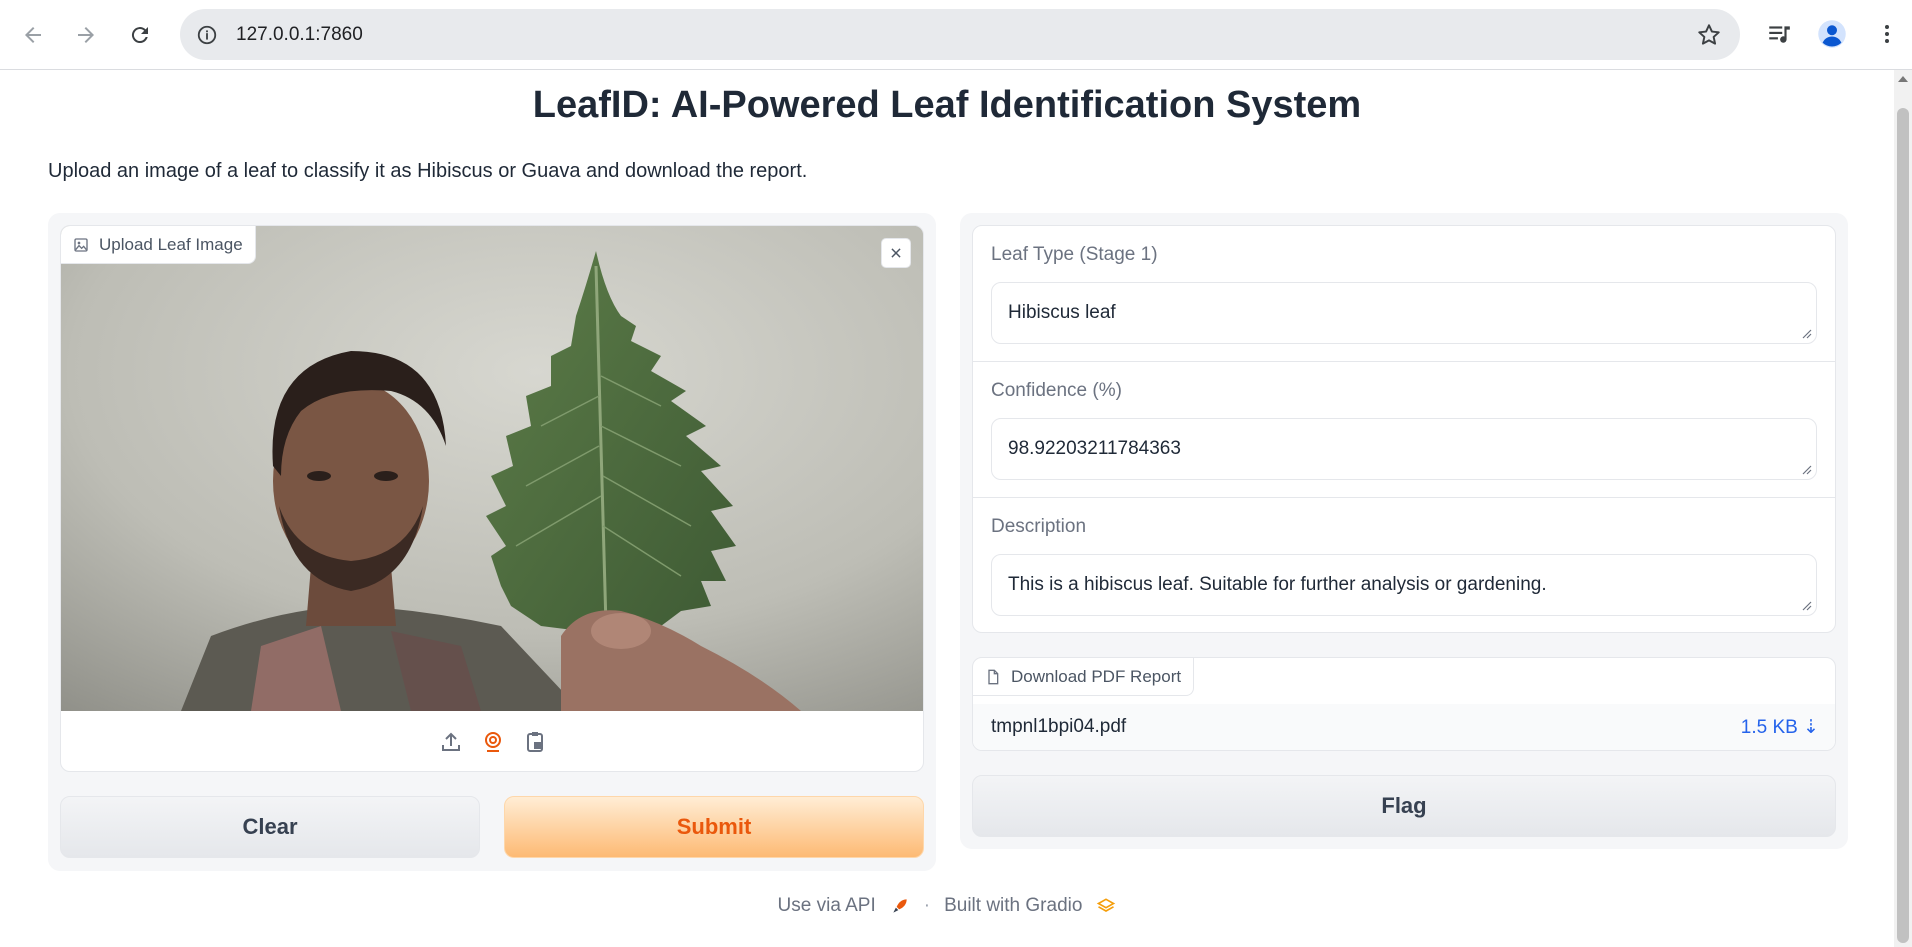 The image size is (1912, 947). I want to click on reload-button, so click(140, 35).